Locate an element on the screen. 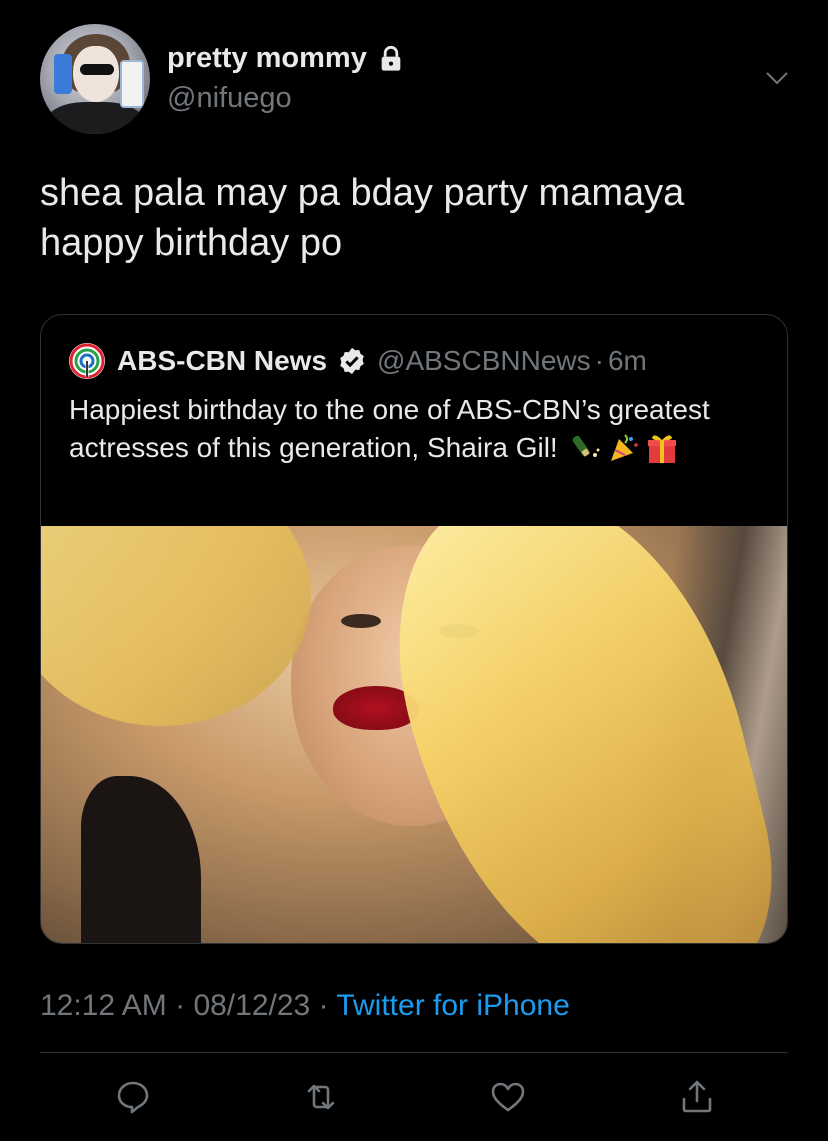 This screenshot has height=1141, width=828. tweet-time: 12:12 AM is located at coordinates (103, 1005).